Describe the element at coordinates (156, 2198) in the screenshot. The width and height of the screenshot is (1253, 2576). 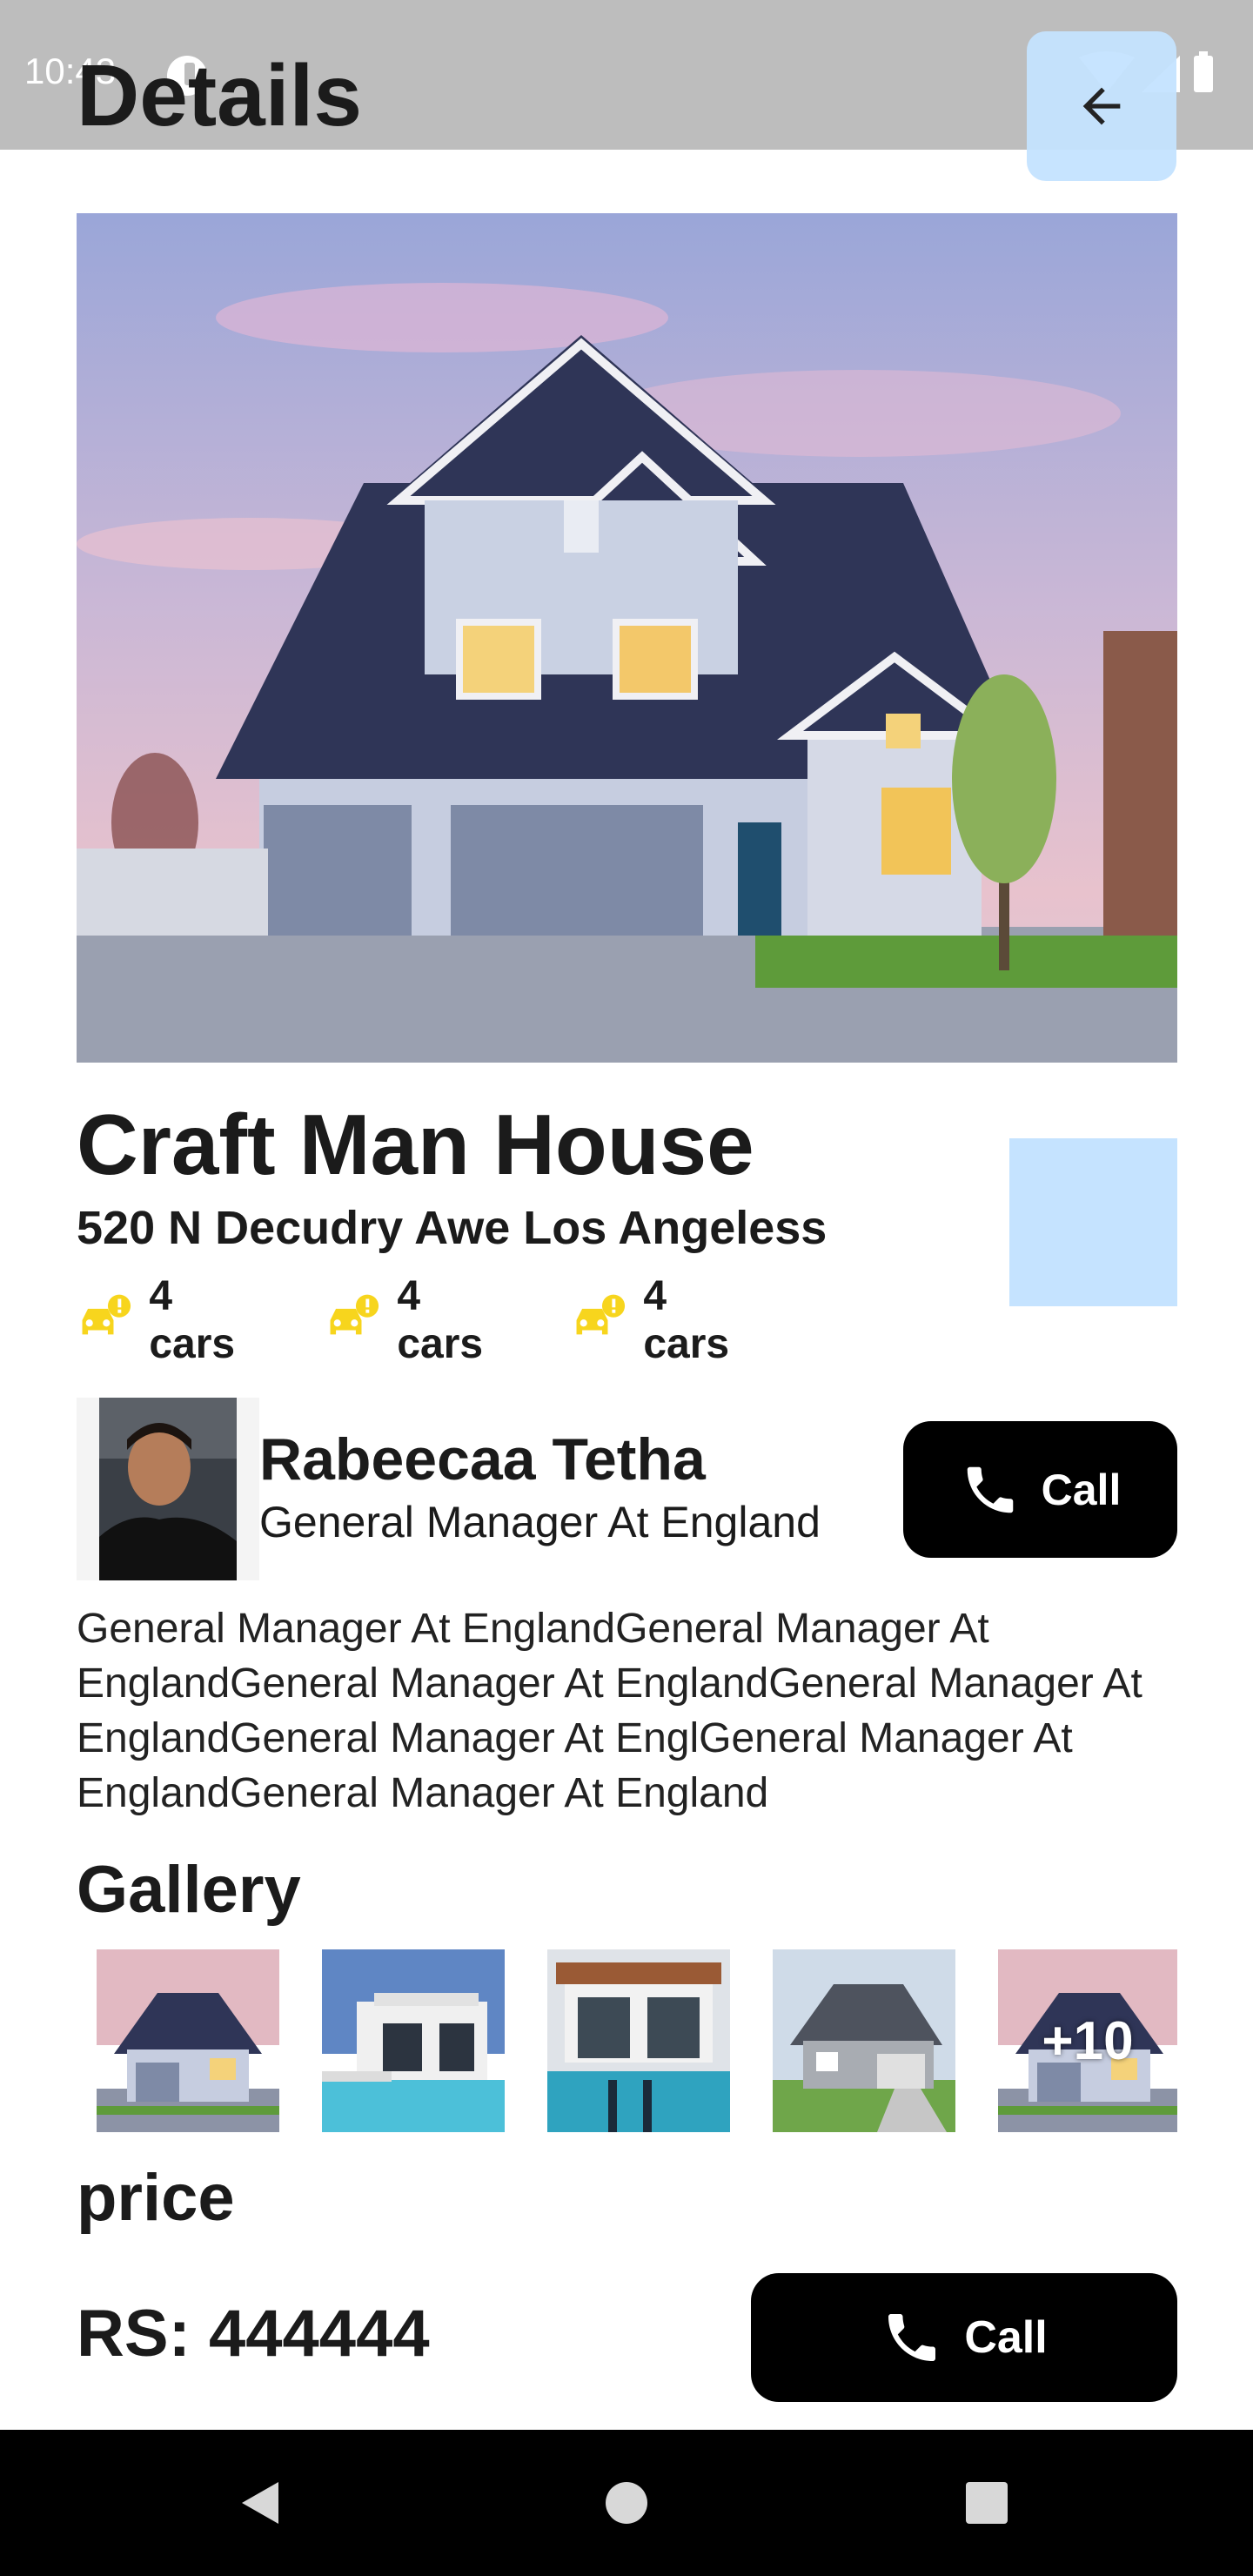
I see `price-label: price` at that location.